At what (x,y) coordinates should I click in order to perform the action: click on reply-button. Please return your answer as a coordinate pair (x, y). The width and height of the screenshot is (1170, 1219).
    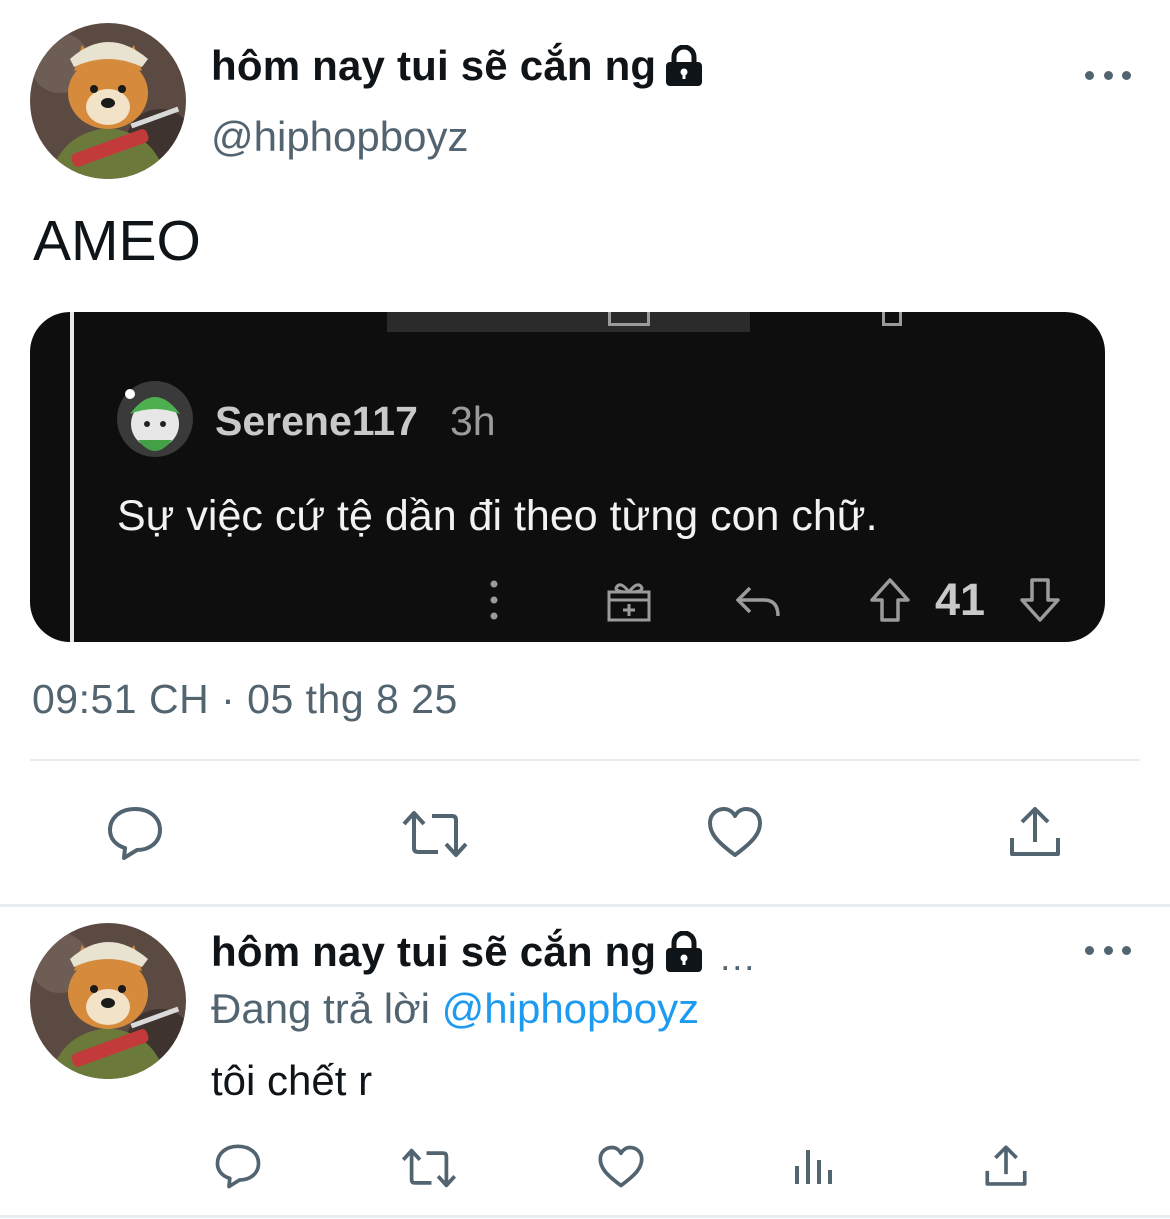
    Looking at the image, I should click on (135, 833).